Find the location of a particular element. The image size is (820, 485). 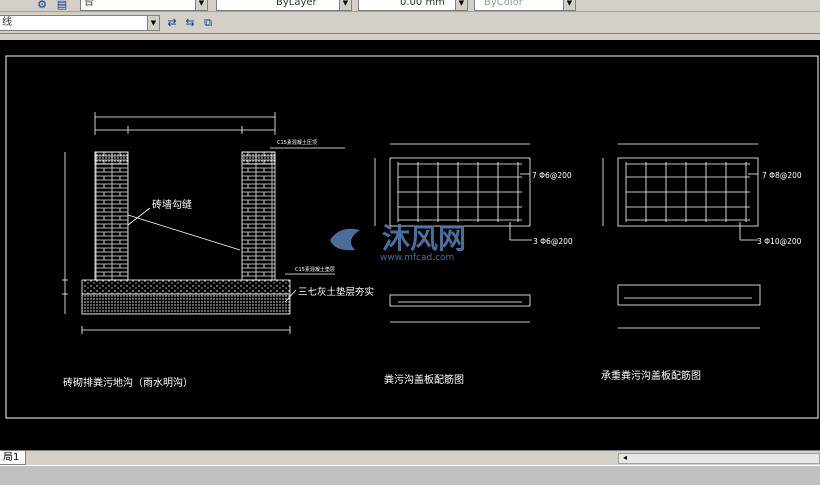

left-callout-base: 三七灰土垫层夯实 is located at coordinates (336, 292).